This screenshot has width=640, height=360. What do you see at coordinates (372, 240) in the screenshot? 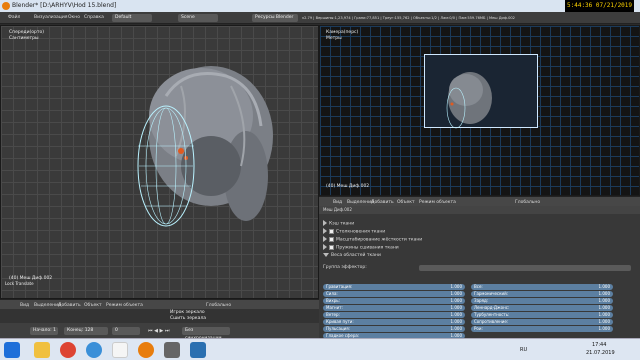
I see `section-stiffness-scaling: Масштабирование жёсткости ткани` at bounding box center [372, 240].